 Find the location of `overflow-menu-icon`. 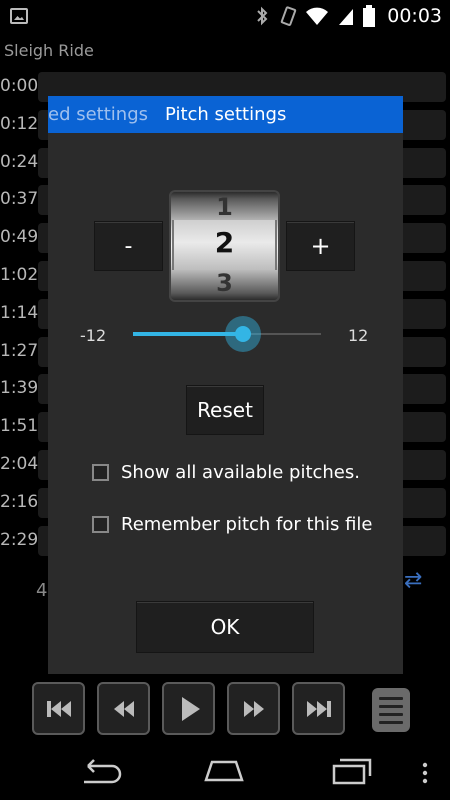

overflow-menu-icon is located at coordinates (425, 773).